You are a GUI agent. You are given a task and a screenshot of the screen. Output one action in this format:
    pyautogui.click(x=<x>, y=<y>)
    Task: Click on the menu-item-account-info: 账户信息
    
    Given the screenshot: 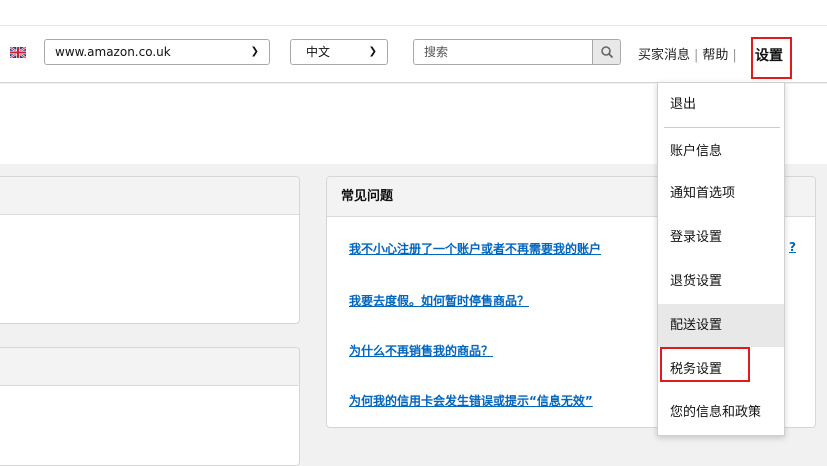 What is the action you would take?
    pyautogui.click(x=721, y=151)
    